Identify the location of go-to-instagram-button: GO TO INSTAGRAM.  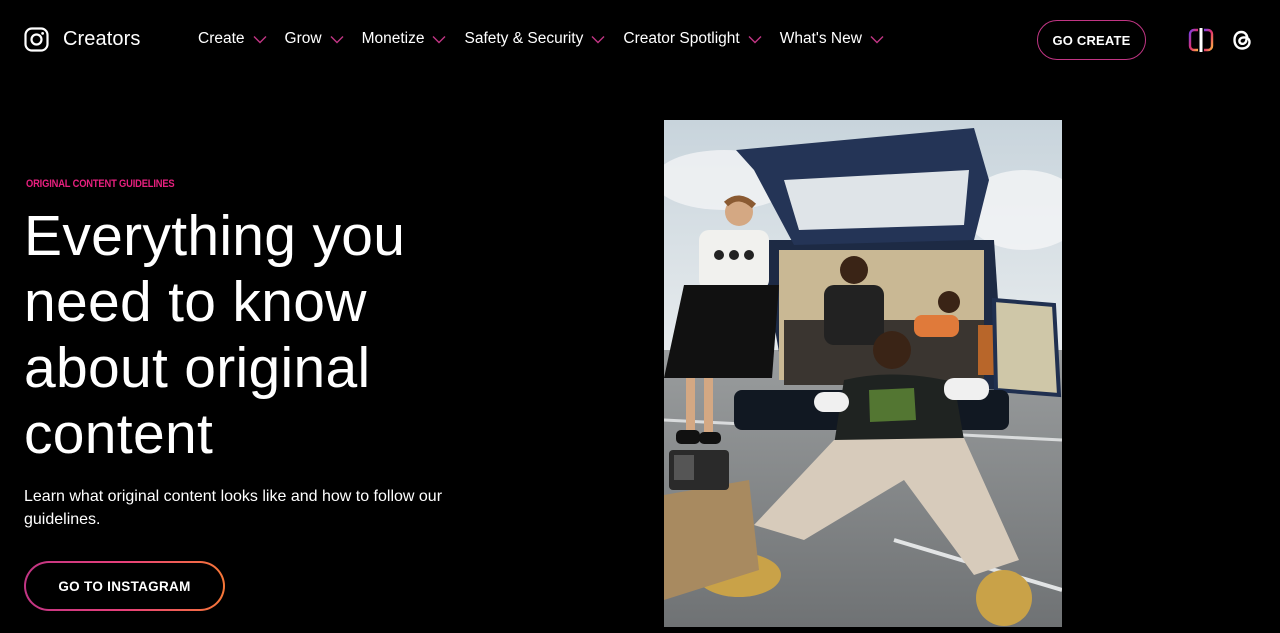
(124, 586).